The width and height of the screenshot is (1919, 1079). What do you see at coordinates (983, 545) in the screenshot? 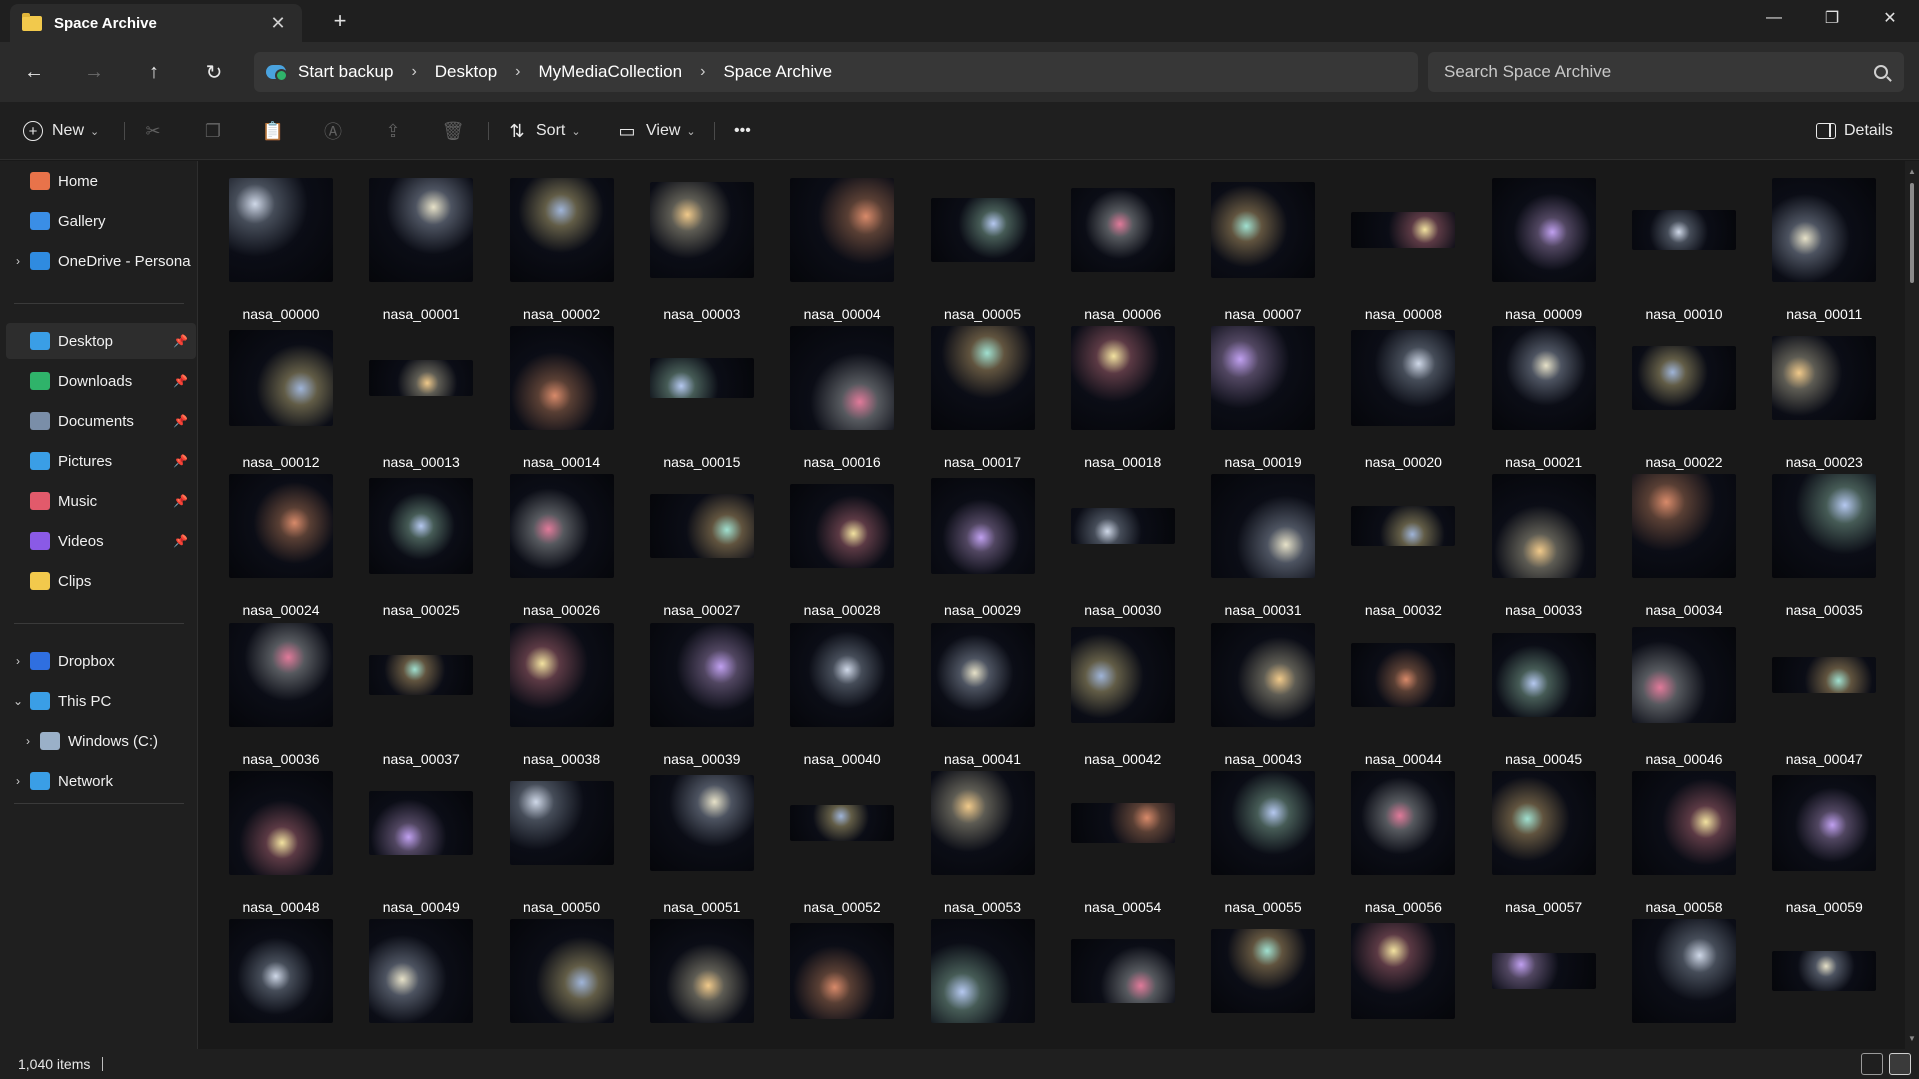
I see `file-item: nasa_00029` at bounding box center [983, 545].